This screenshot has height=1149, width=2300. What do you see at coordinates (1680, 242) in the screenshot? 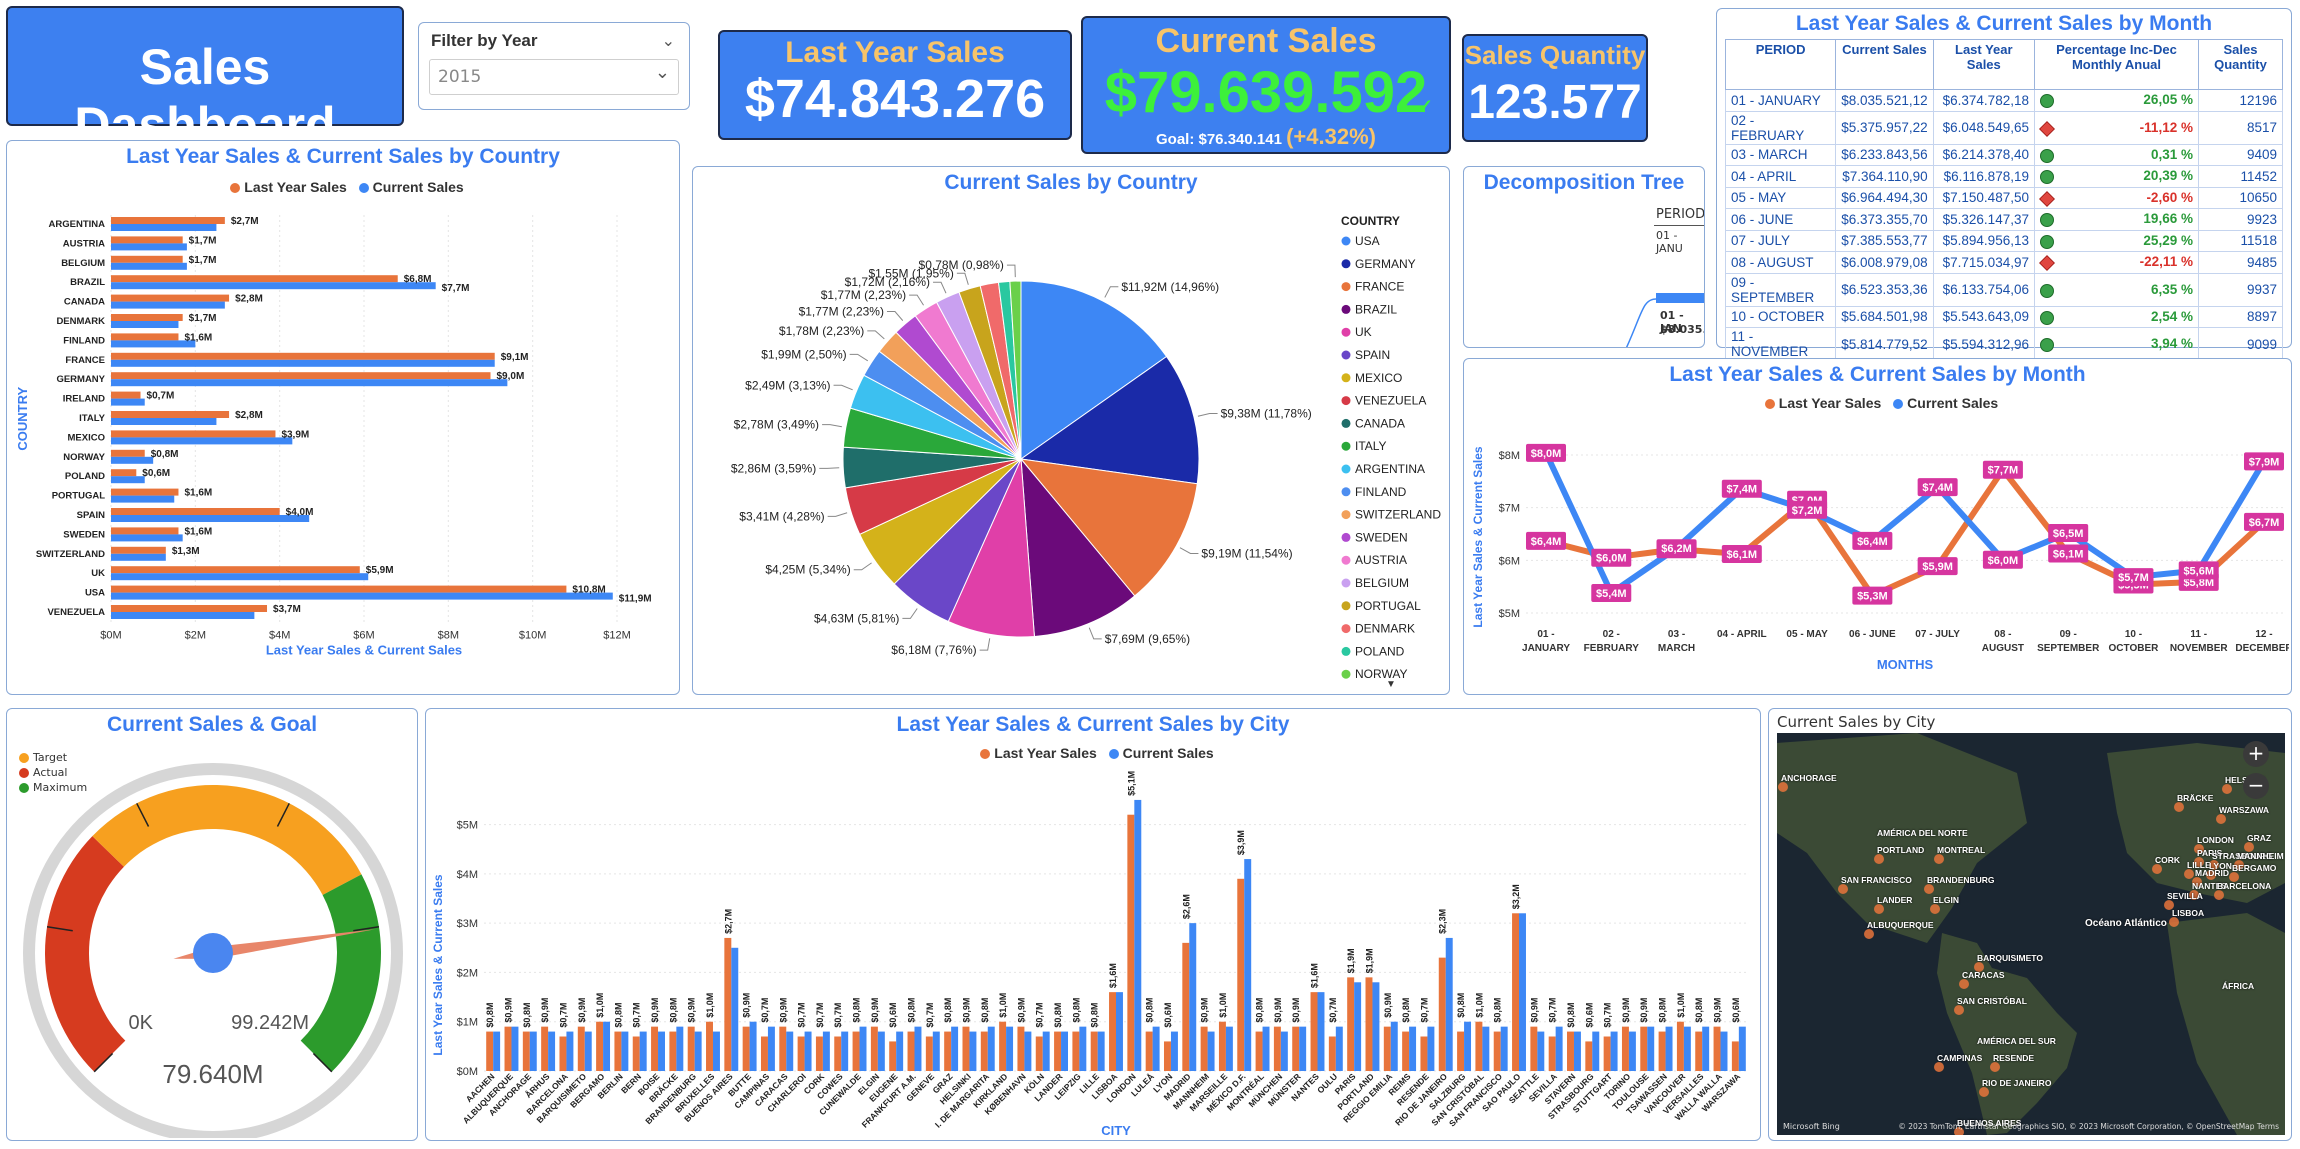
I see `decomposition-item: 01 - JANU` at bounding box center [1680, 242].